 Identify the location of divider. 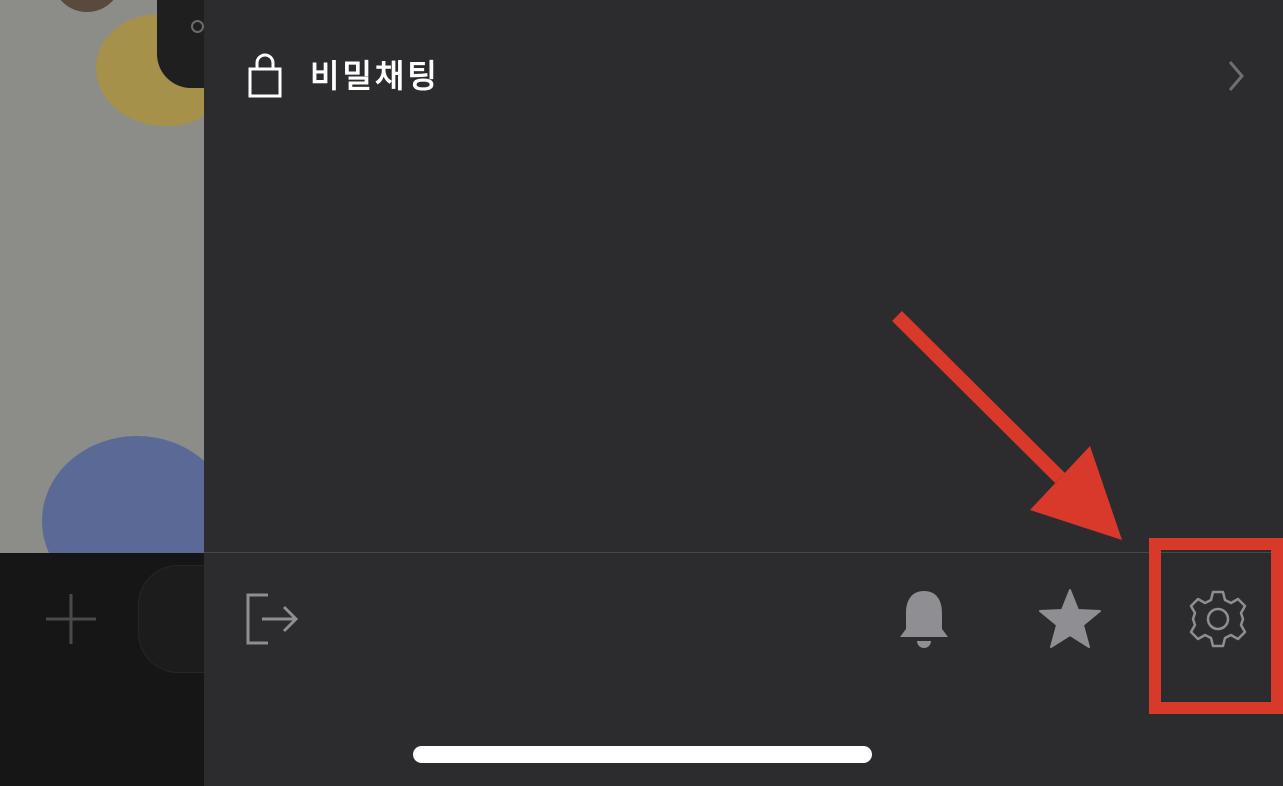
(743, 552).